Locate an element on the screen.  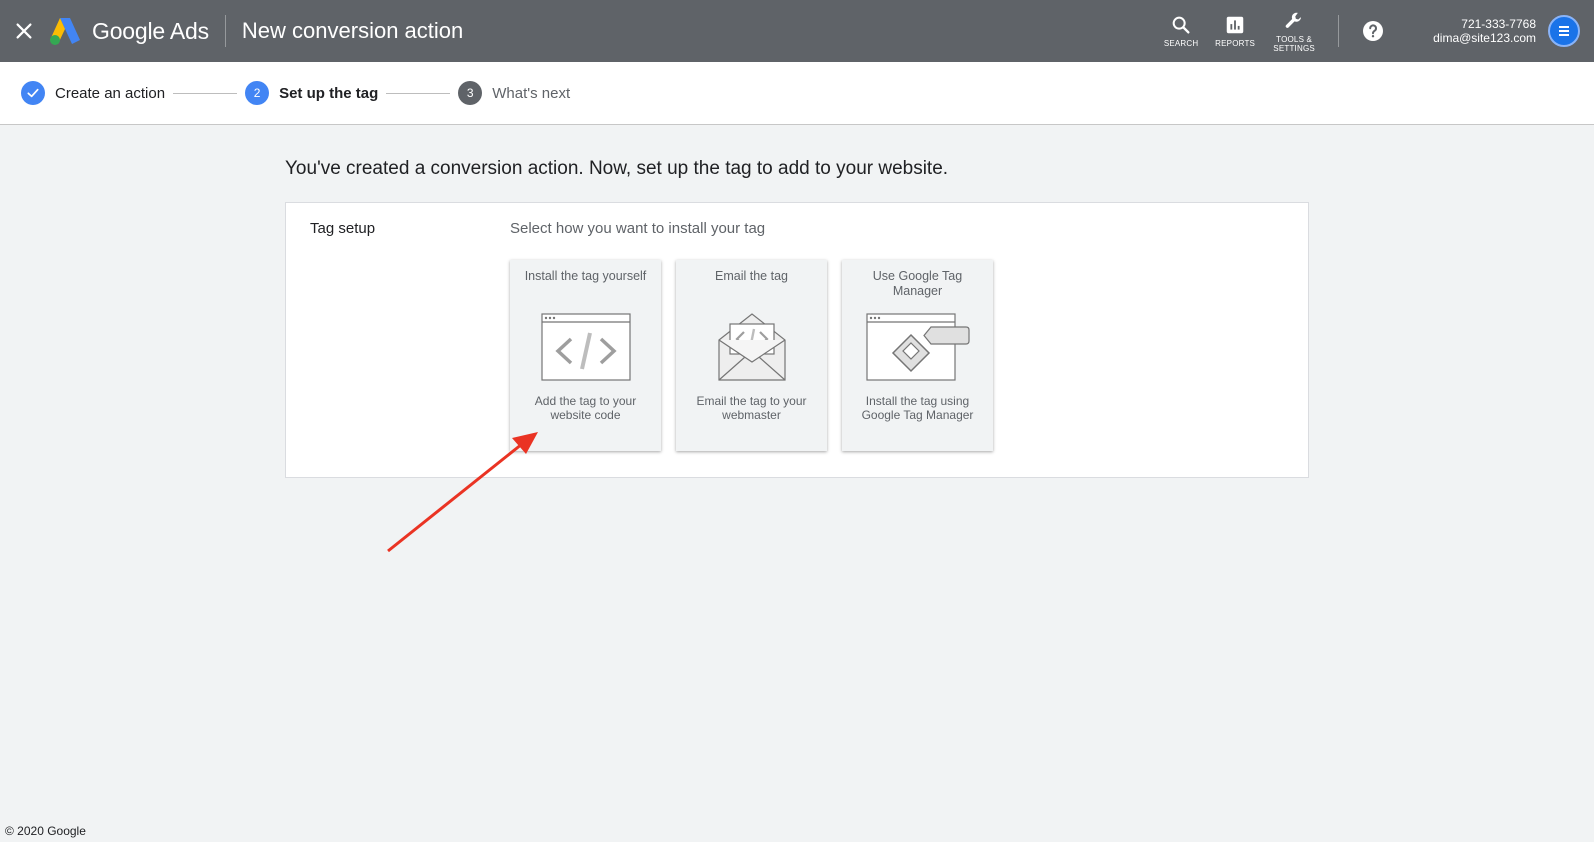
search-label: SEARCH is located at coordinates (1181, 43).